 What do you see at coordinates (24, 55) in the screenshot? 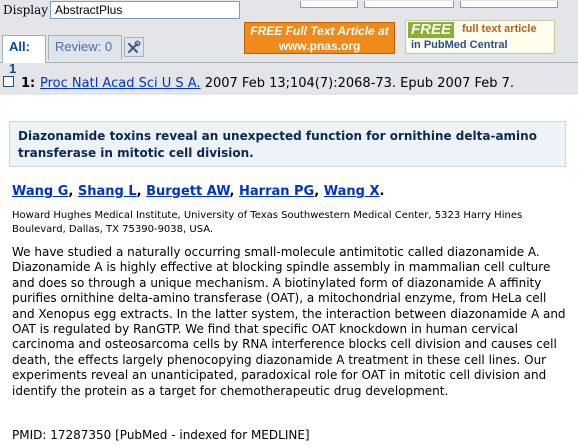
I see `tab-all: All: 1` at bounding box center [24, 55].